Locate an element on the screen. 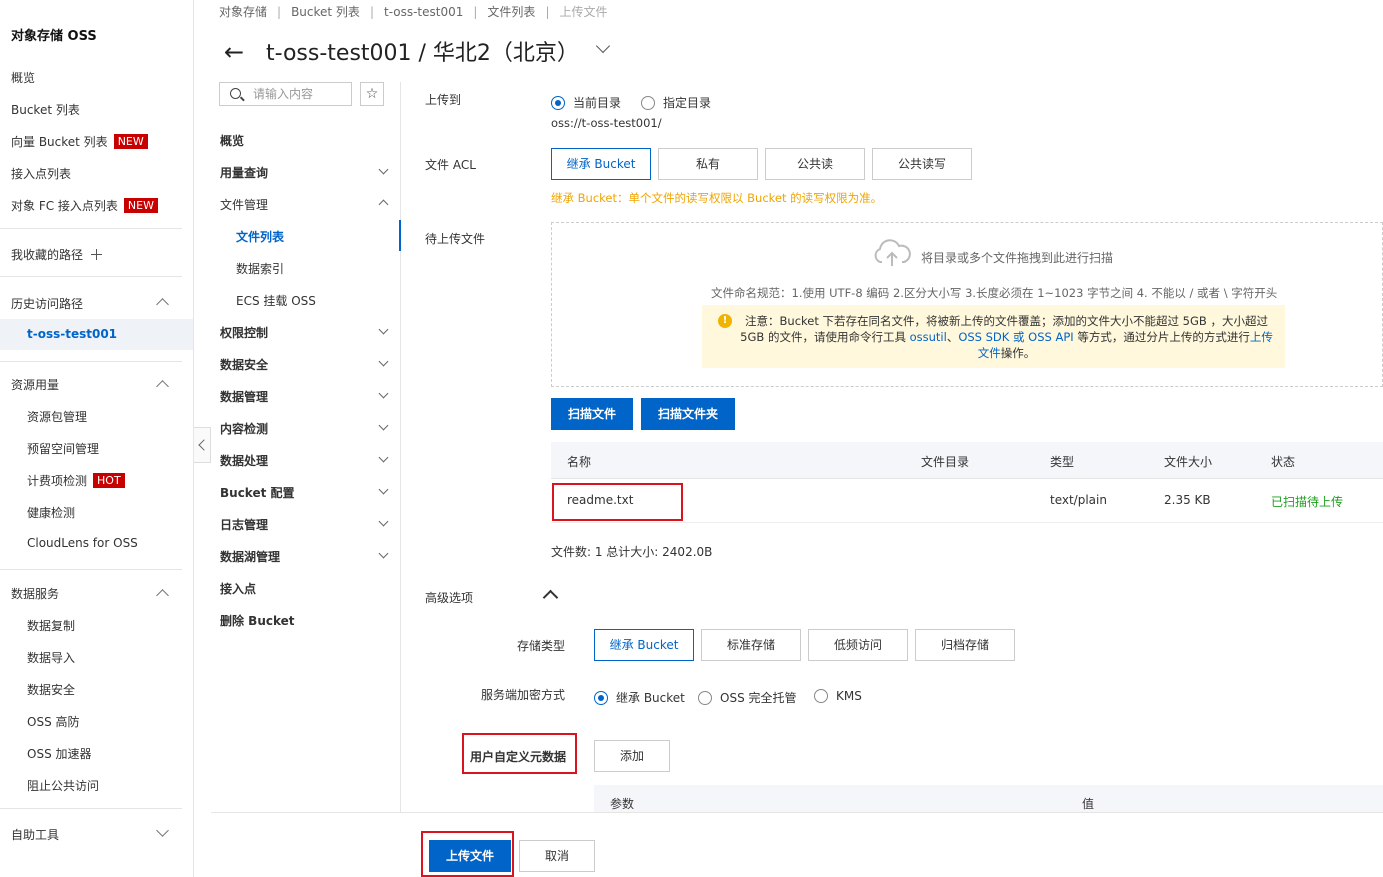 The width and height of the screenshot is (1383, 877). breadcrumb-current: 上传文件 is located at coordinates (583, 12).